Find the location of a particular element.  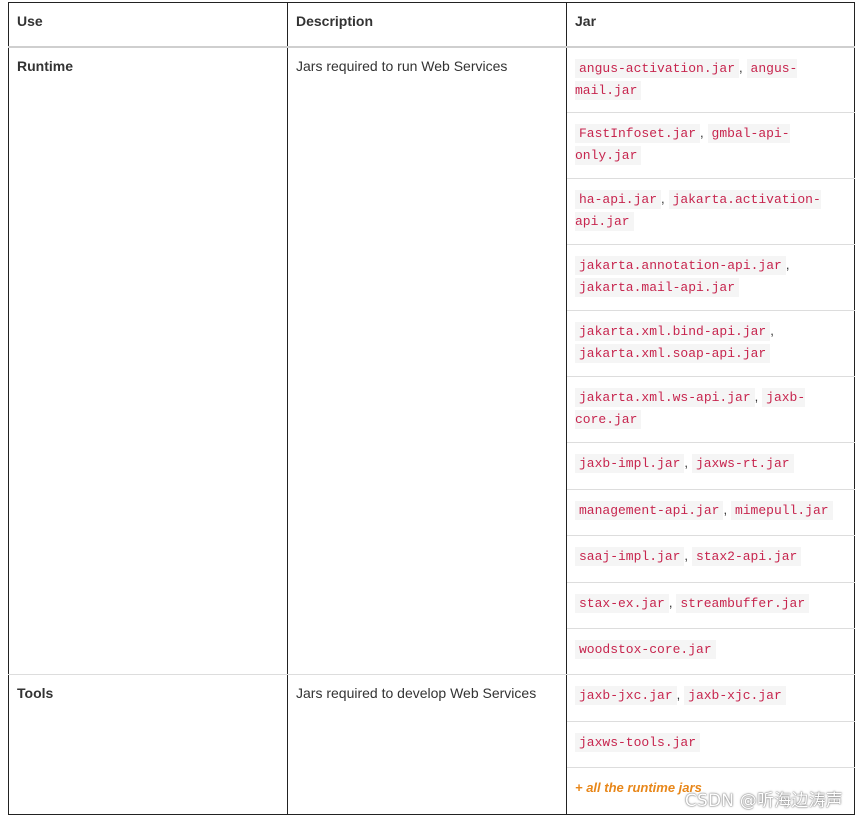

header-row: Use Description Jar is located at coordinates (431, 25).